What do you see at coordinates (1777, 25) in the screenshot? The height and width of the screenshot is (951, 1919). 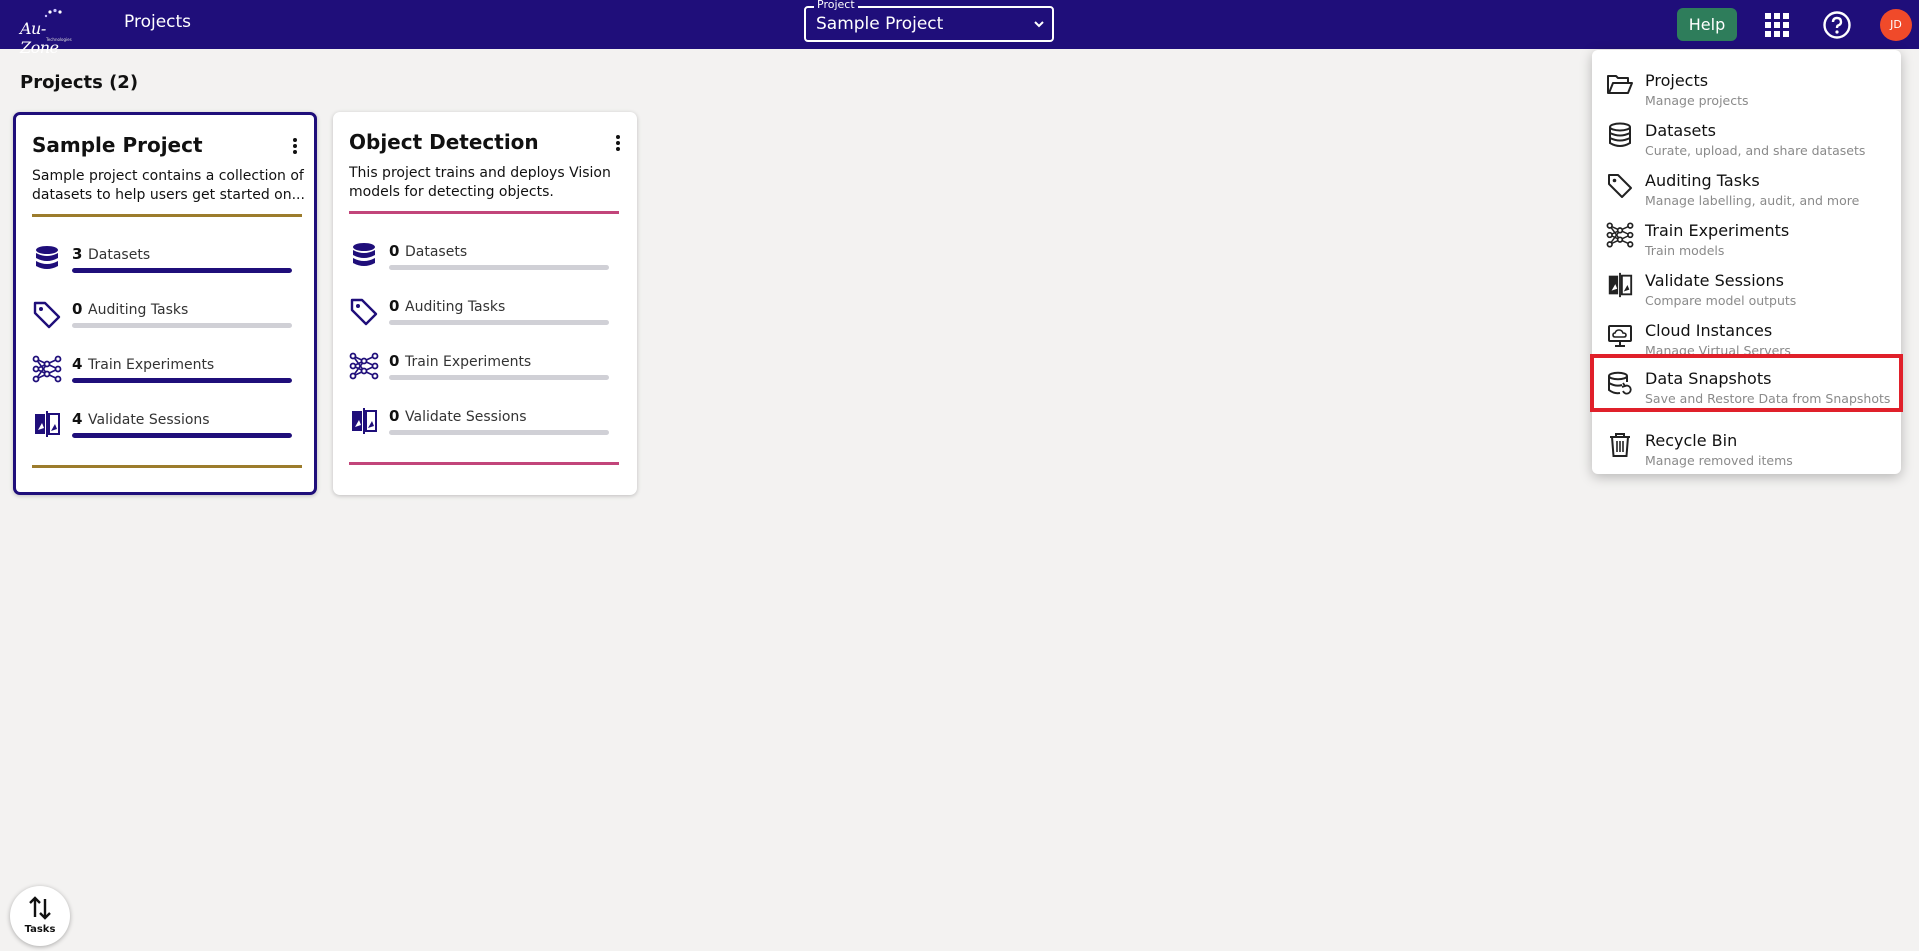 I see `apps-grid-icon` at bounding box center [1777, 25].